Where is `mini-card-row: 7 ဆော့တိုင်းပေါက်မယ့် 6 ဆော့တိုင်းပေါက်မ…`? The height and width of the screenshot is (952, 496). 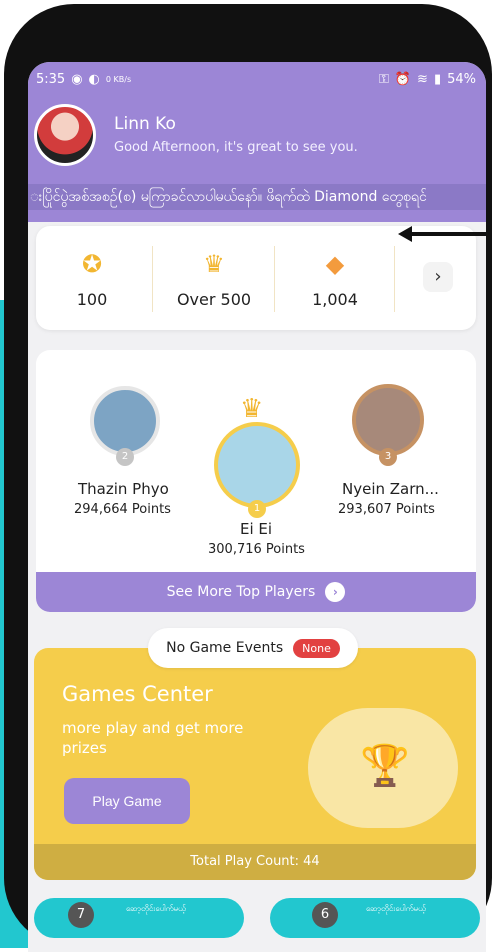
mini-card-row: 7 ဆော့တိုင်းပေါက်မယ့် 6 ဆော့တိုင်းပေါက်မ… is located at coordinates (257, 925).